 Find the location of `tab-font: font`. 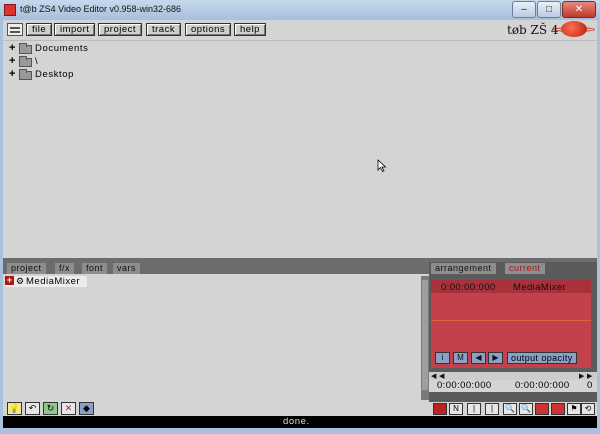

tab-font: font is located at coordinates (95, 268).